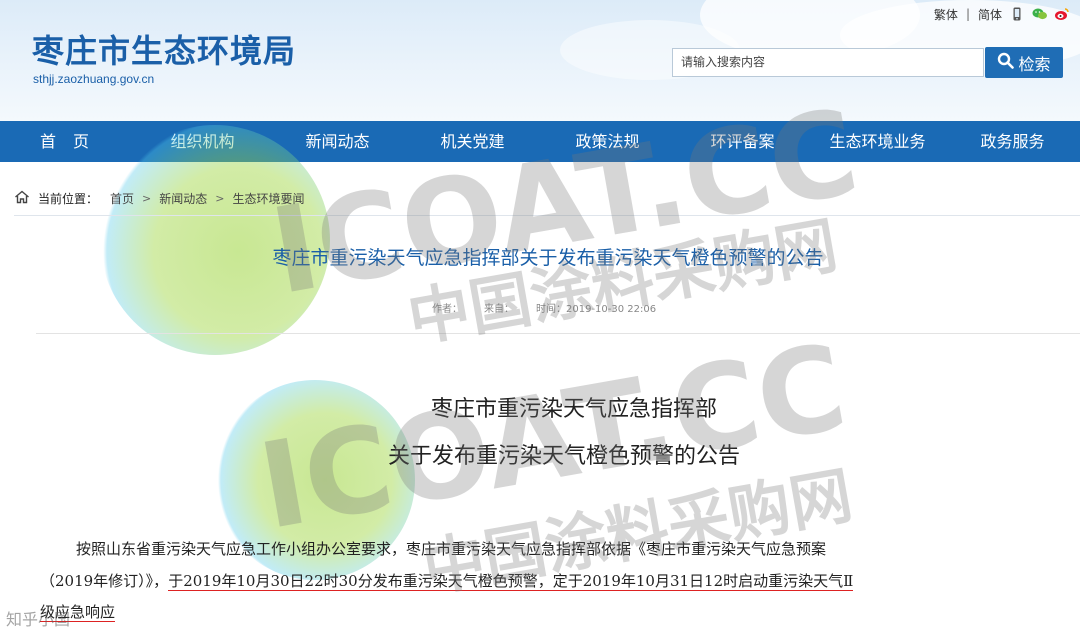  Describe the element at coordinates (67, 141) in the screenshot. I see `nav-item-home: 首 页` at that location.